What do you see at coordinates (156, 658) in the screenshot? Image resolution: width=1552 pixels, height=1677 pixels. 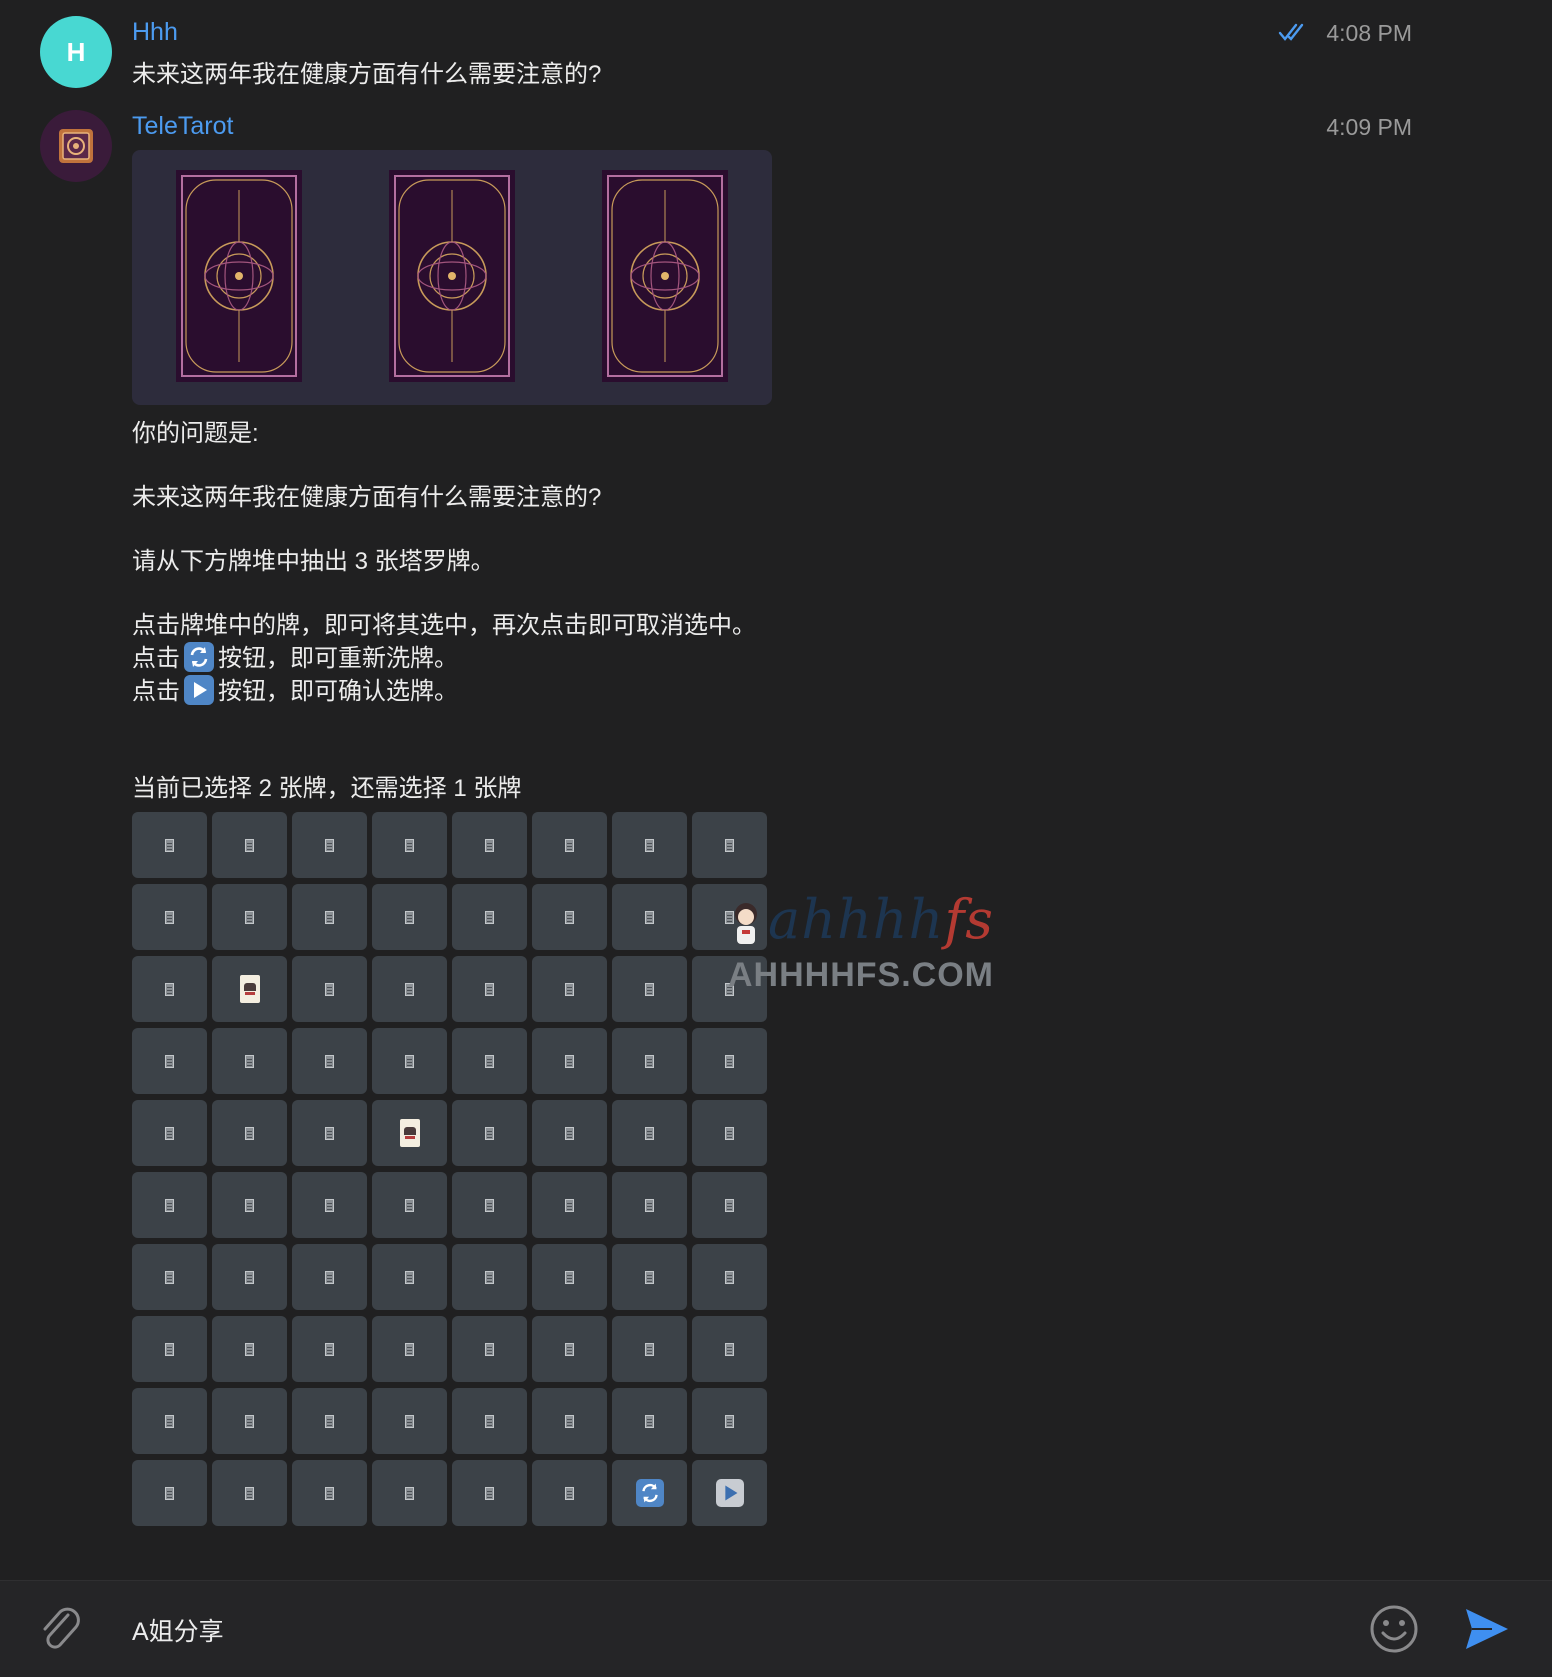 I see `instruction-prefix: 点击` at bounding box center [156, 658].